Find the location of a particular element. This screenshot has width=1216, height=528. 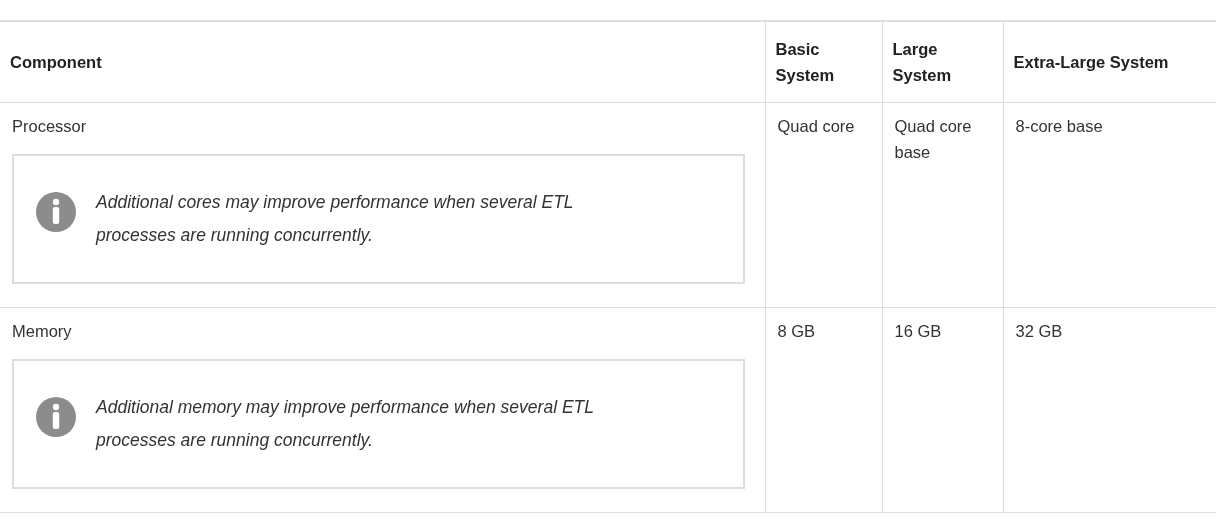

note-text: Additional cores may improve performance when several ETL processes are running concurrently. is located at coordinates (335, 219).